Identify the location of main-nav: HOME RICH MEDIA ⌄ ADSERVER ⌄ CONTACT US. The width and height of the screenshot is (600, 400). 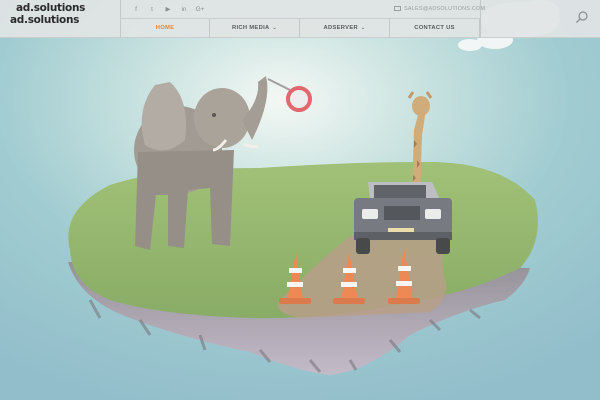
(300, 28).